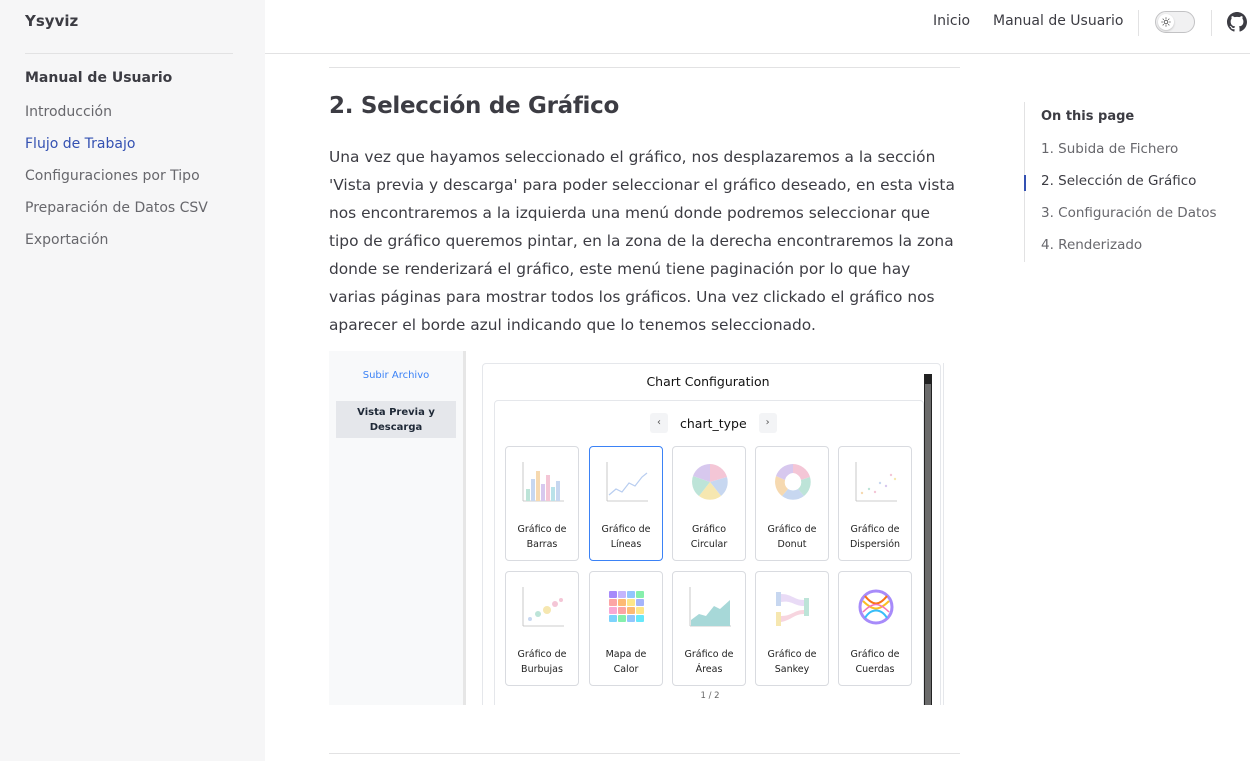  Describe the element at coordinates (129, 53) in the screenshot. I see `sidebar-divider` at that location.